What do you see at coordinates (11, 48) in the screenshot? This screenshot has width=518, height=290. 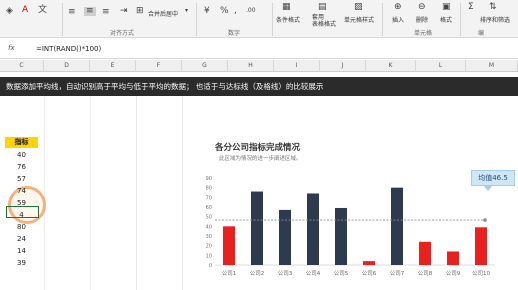 I see `fx-icon: fx` at bounding box center [11, 48].